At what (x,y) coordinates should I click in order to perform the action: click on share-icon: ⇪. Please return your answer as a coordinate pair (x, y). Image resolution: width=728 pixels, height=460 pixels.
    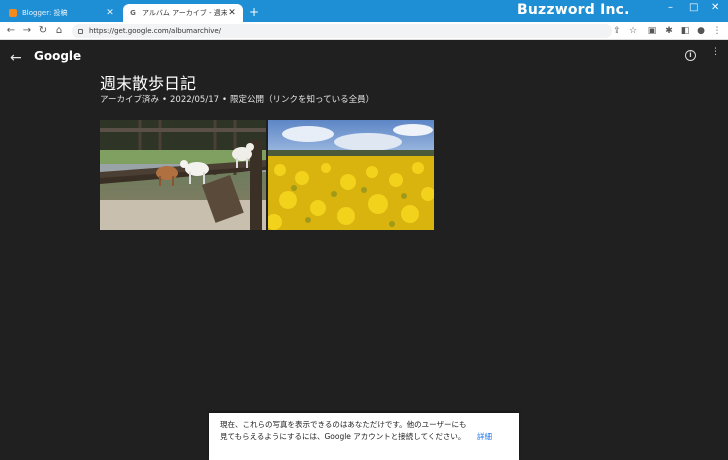
    Looking at the image, I should click on (617, 31).